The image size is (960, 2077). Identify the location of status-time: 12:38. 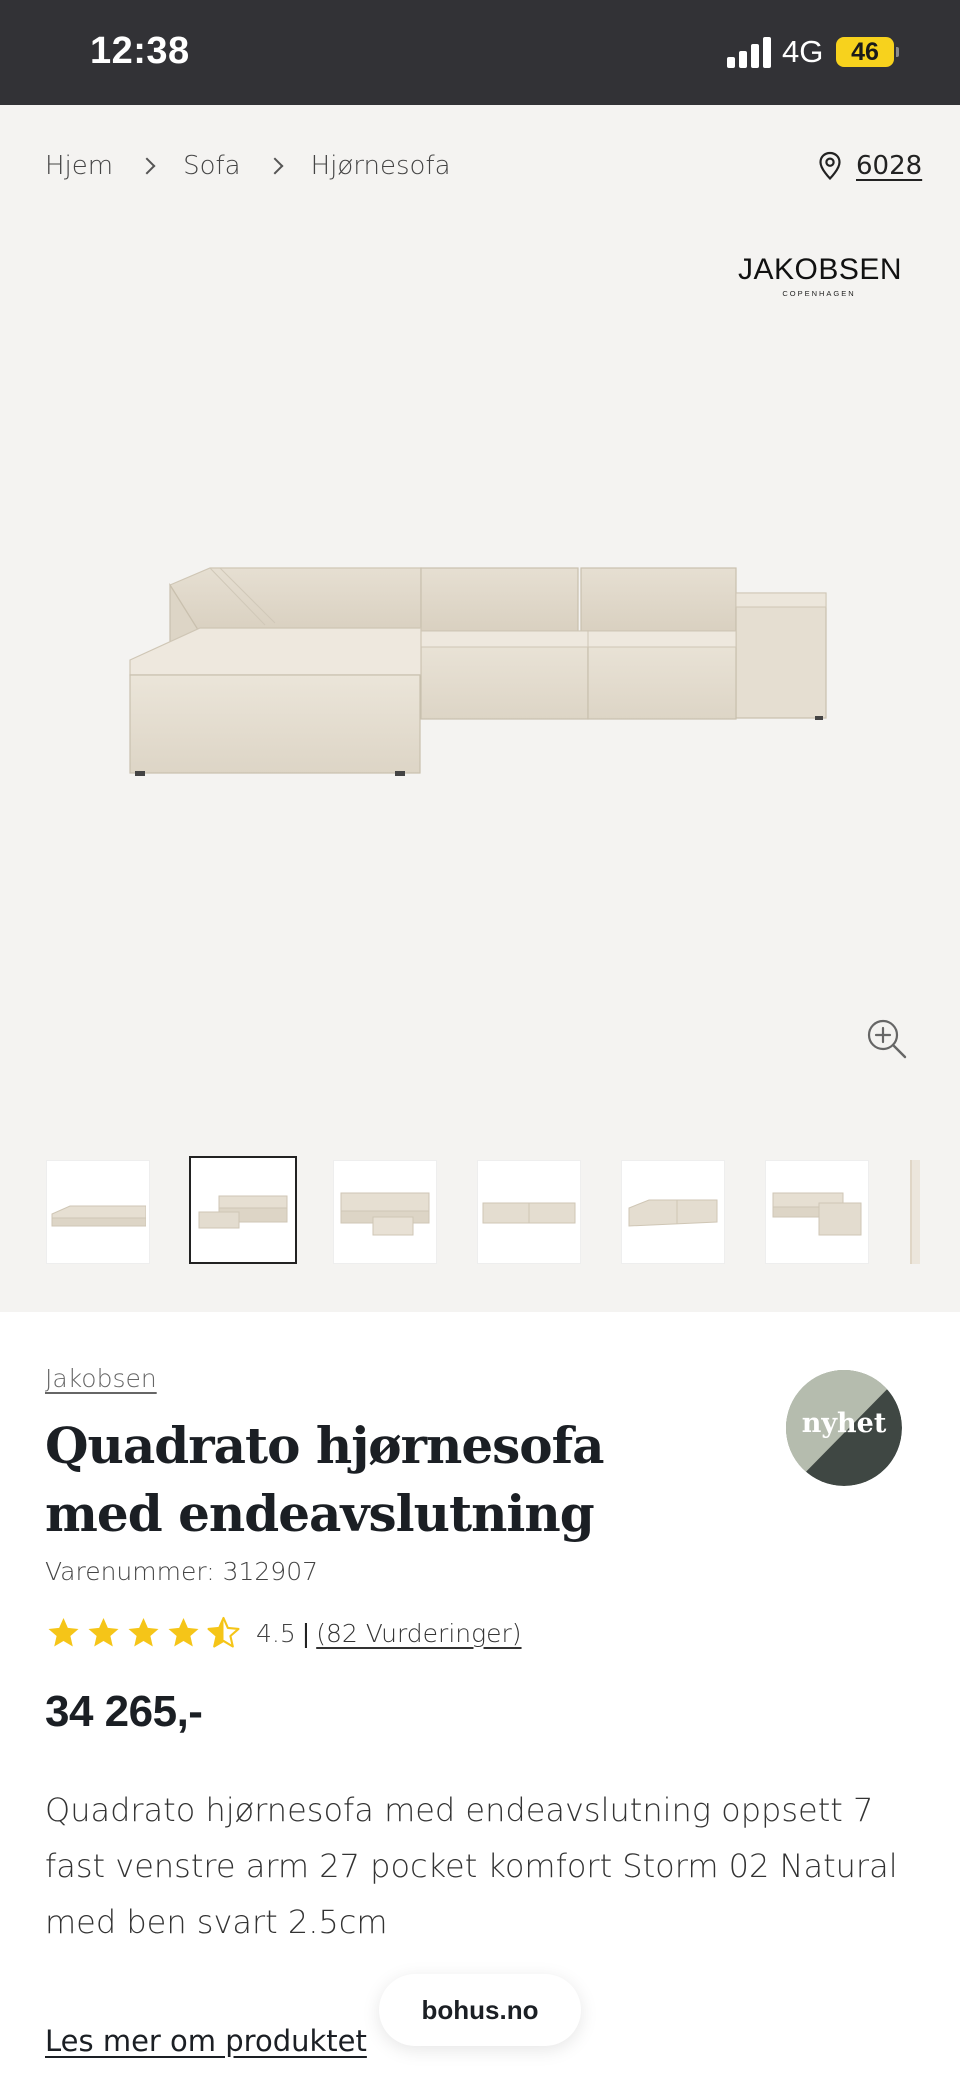
(140, 51).